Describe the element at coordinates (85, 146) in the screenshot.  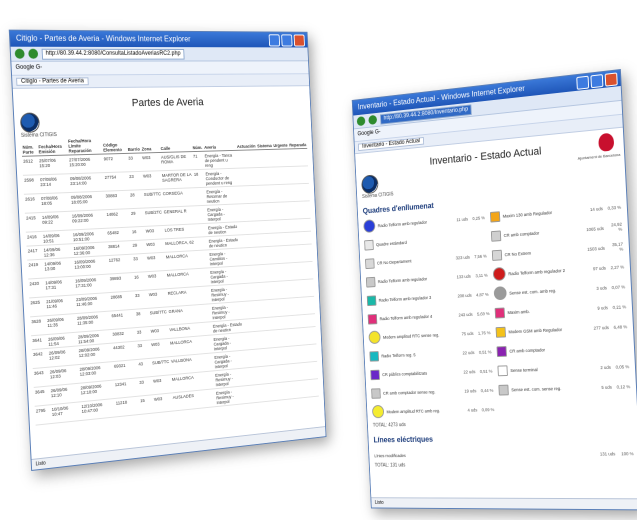
I see `column-header: Fecha/Hora Límite Reparación` at that location.